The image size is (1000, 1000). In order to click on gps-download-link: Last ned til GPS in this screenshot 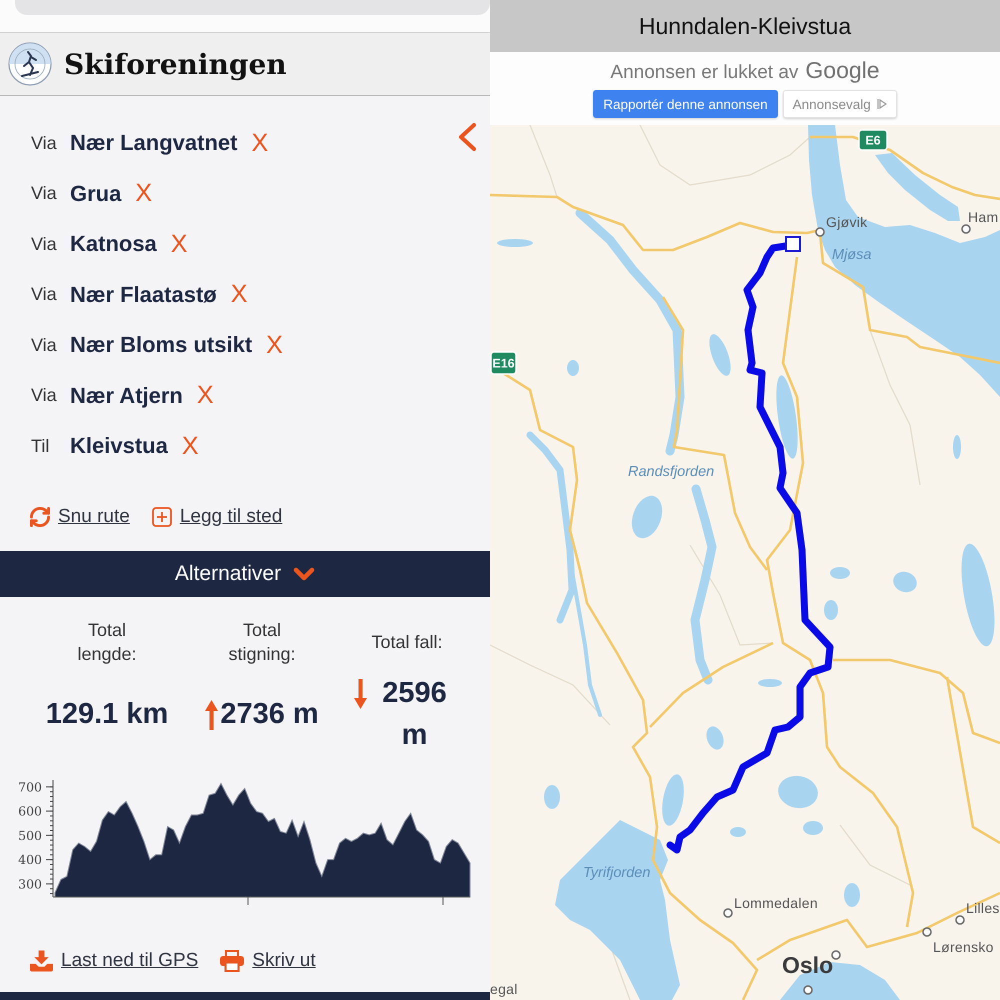, I will do `click(114, 961)`.